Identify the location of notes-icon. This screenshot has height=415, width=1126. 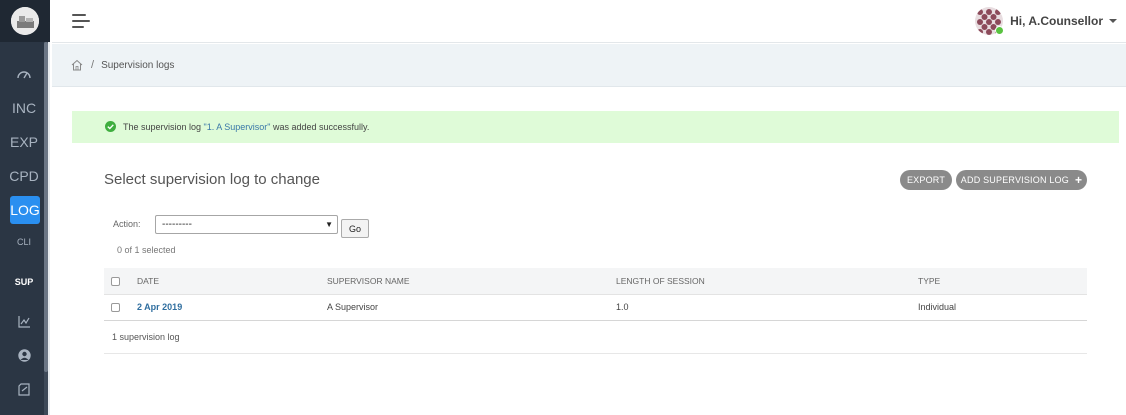
(24, 389).